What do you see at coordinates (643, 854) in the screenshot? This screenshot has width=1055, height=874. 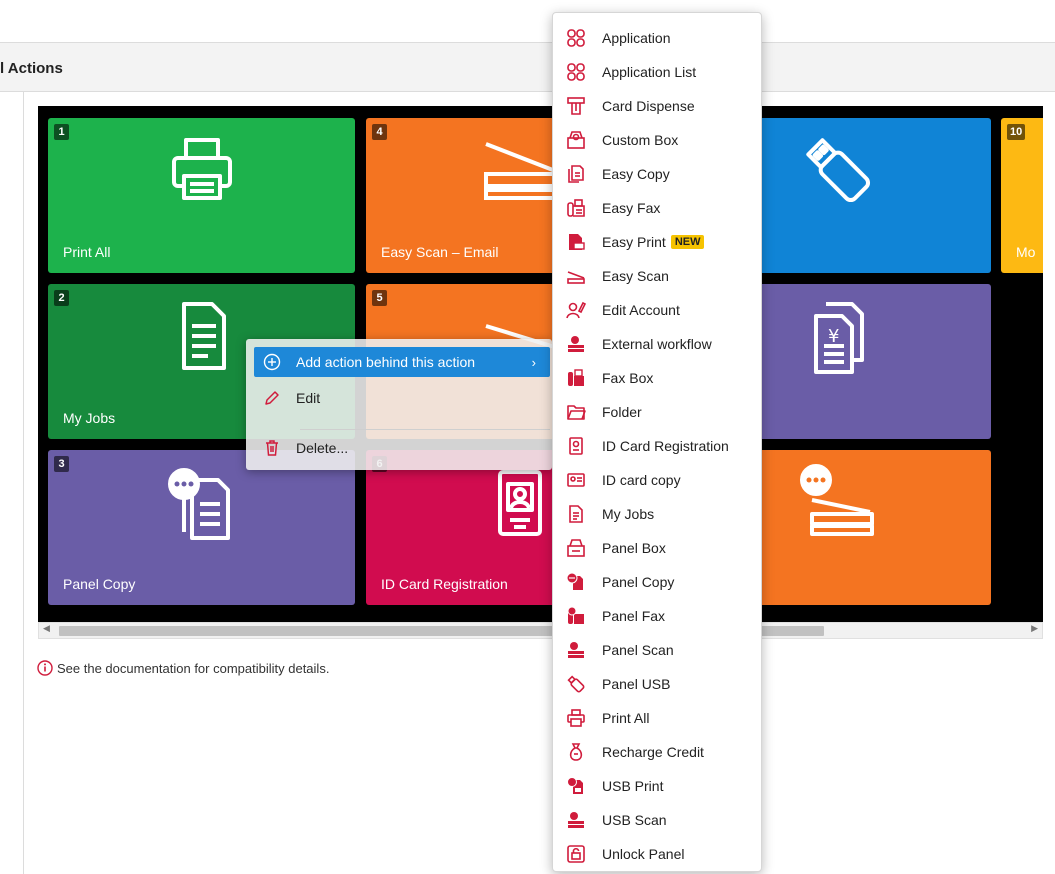 I see `action-option-label: Unlock Panel` at bounding box center [643, 854].